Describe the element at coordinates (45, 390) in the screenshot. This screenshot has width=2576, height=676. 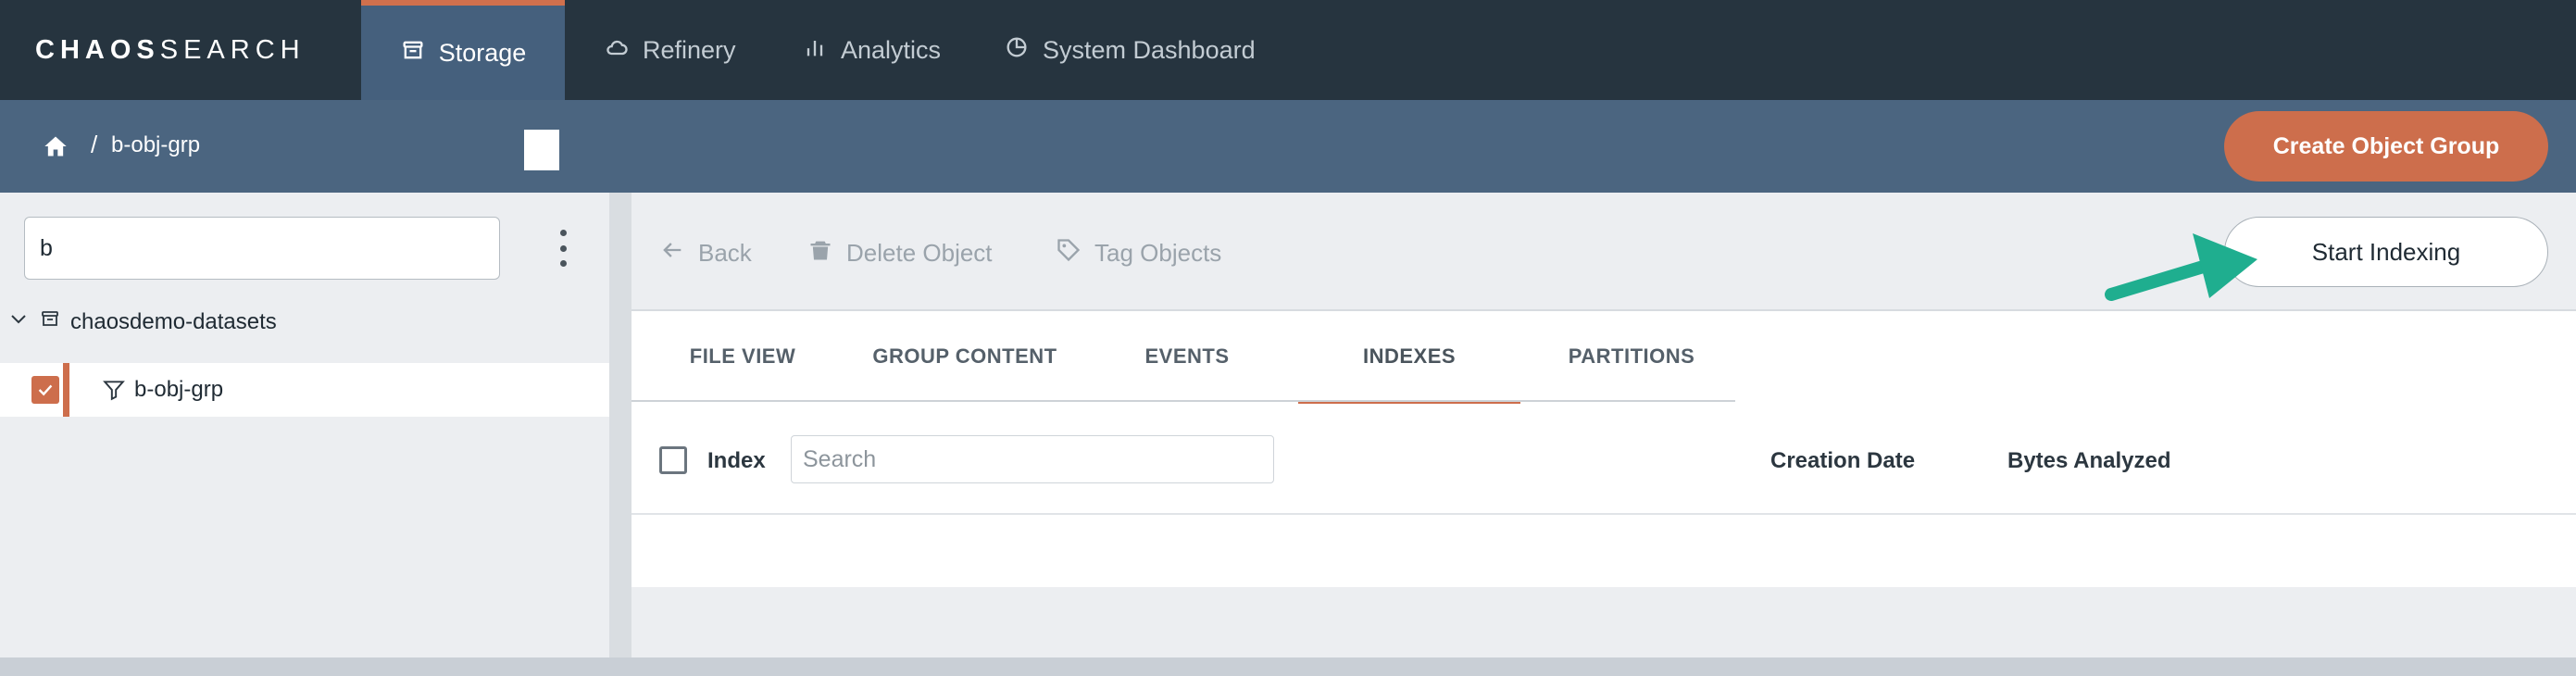
I see `tree-item-checkbox` at that location.